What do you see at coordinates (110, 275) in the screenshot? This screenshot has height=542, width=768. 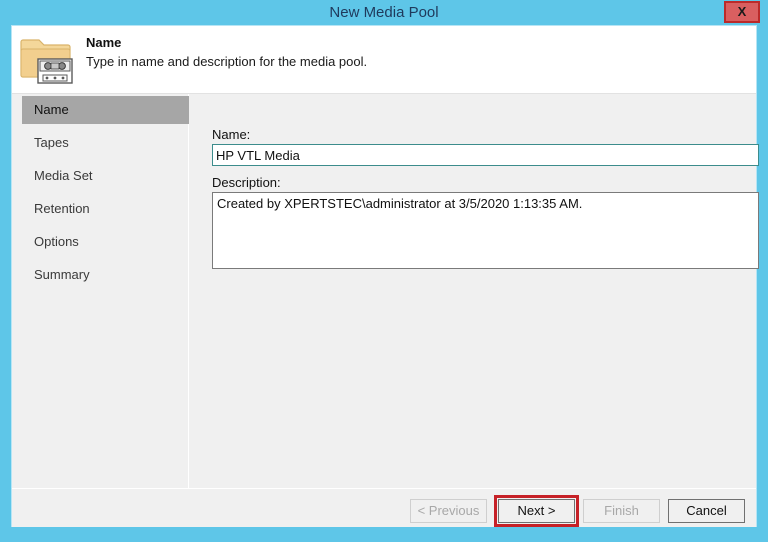 I see `sidebar-item-summary: Summary` at bounding box center [110, 275].